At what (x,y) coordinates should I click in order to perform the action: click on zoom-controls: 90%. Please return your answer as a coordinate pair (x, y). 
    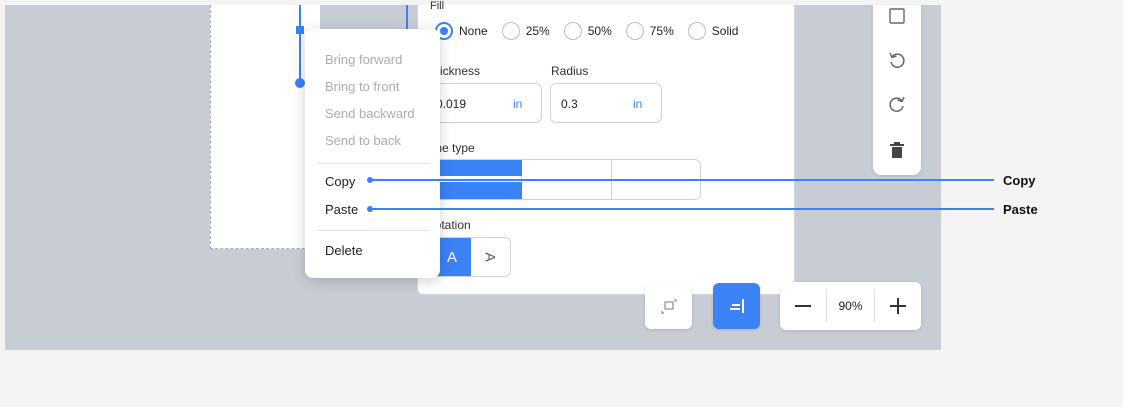
    Looking at the image, I should click on (850, 306).